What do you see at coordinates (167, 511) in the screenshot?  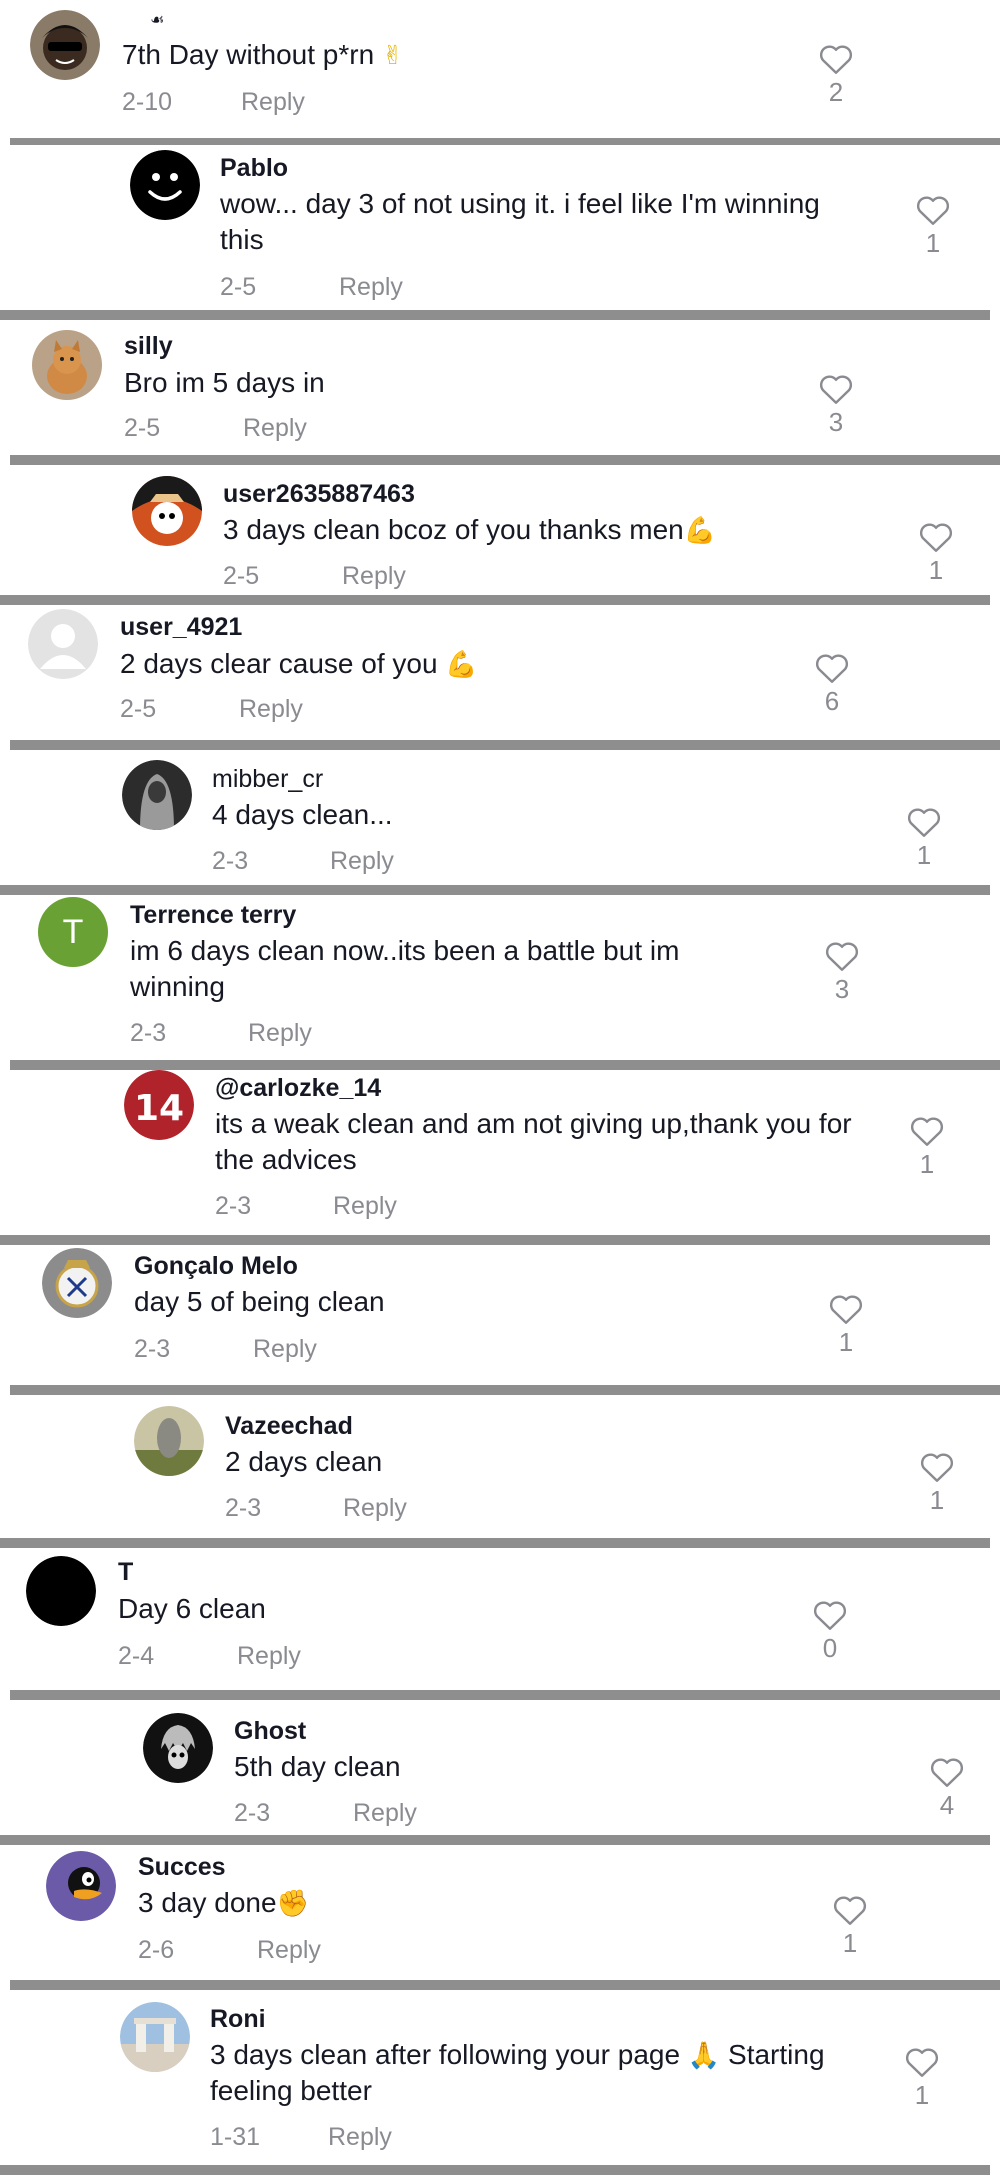 I see `ball-avatar-icon` at bounding box center [167, 511].